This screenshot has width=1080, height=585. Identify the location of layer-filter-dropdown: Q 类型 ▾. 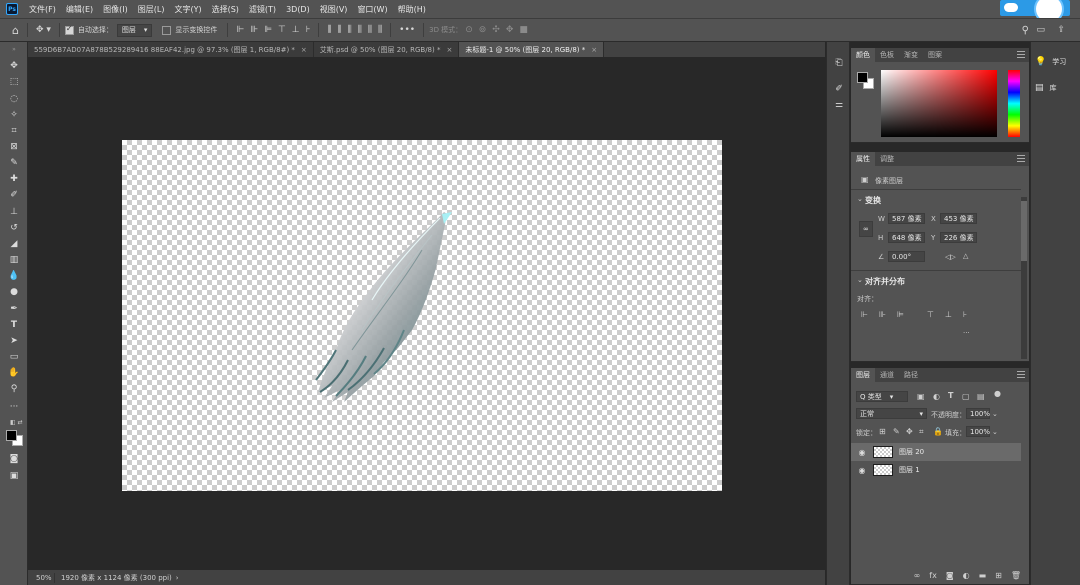
(882, 396).